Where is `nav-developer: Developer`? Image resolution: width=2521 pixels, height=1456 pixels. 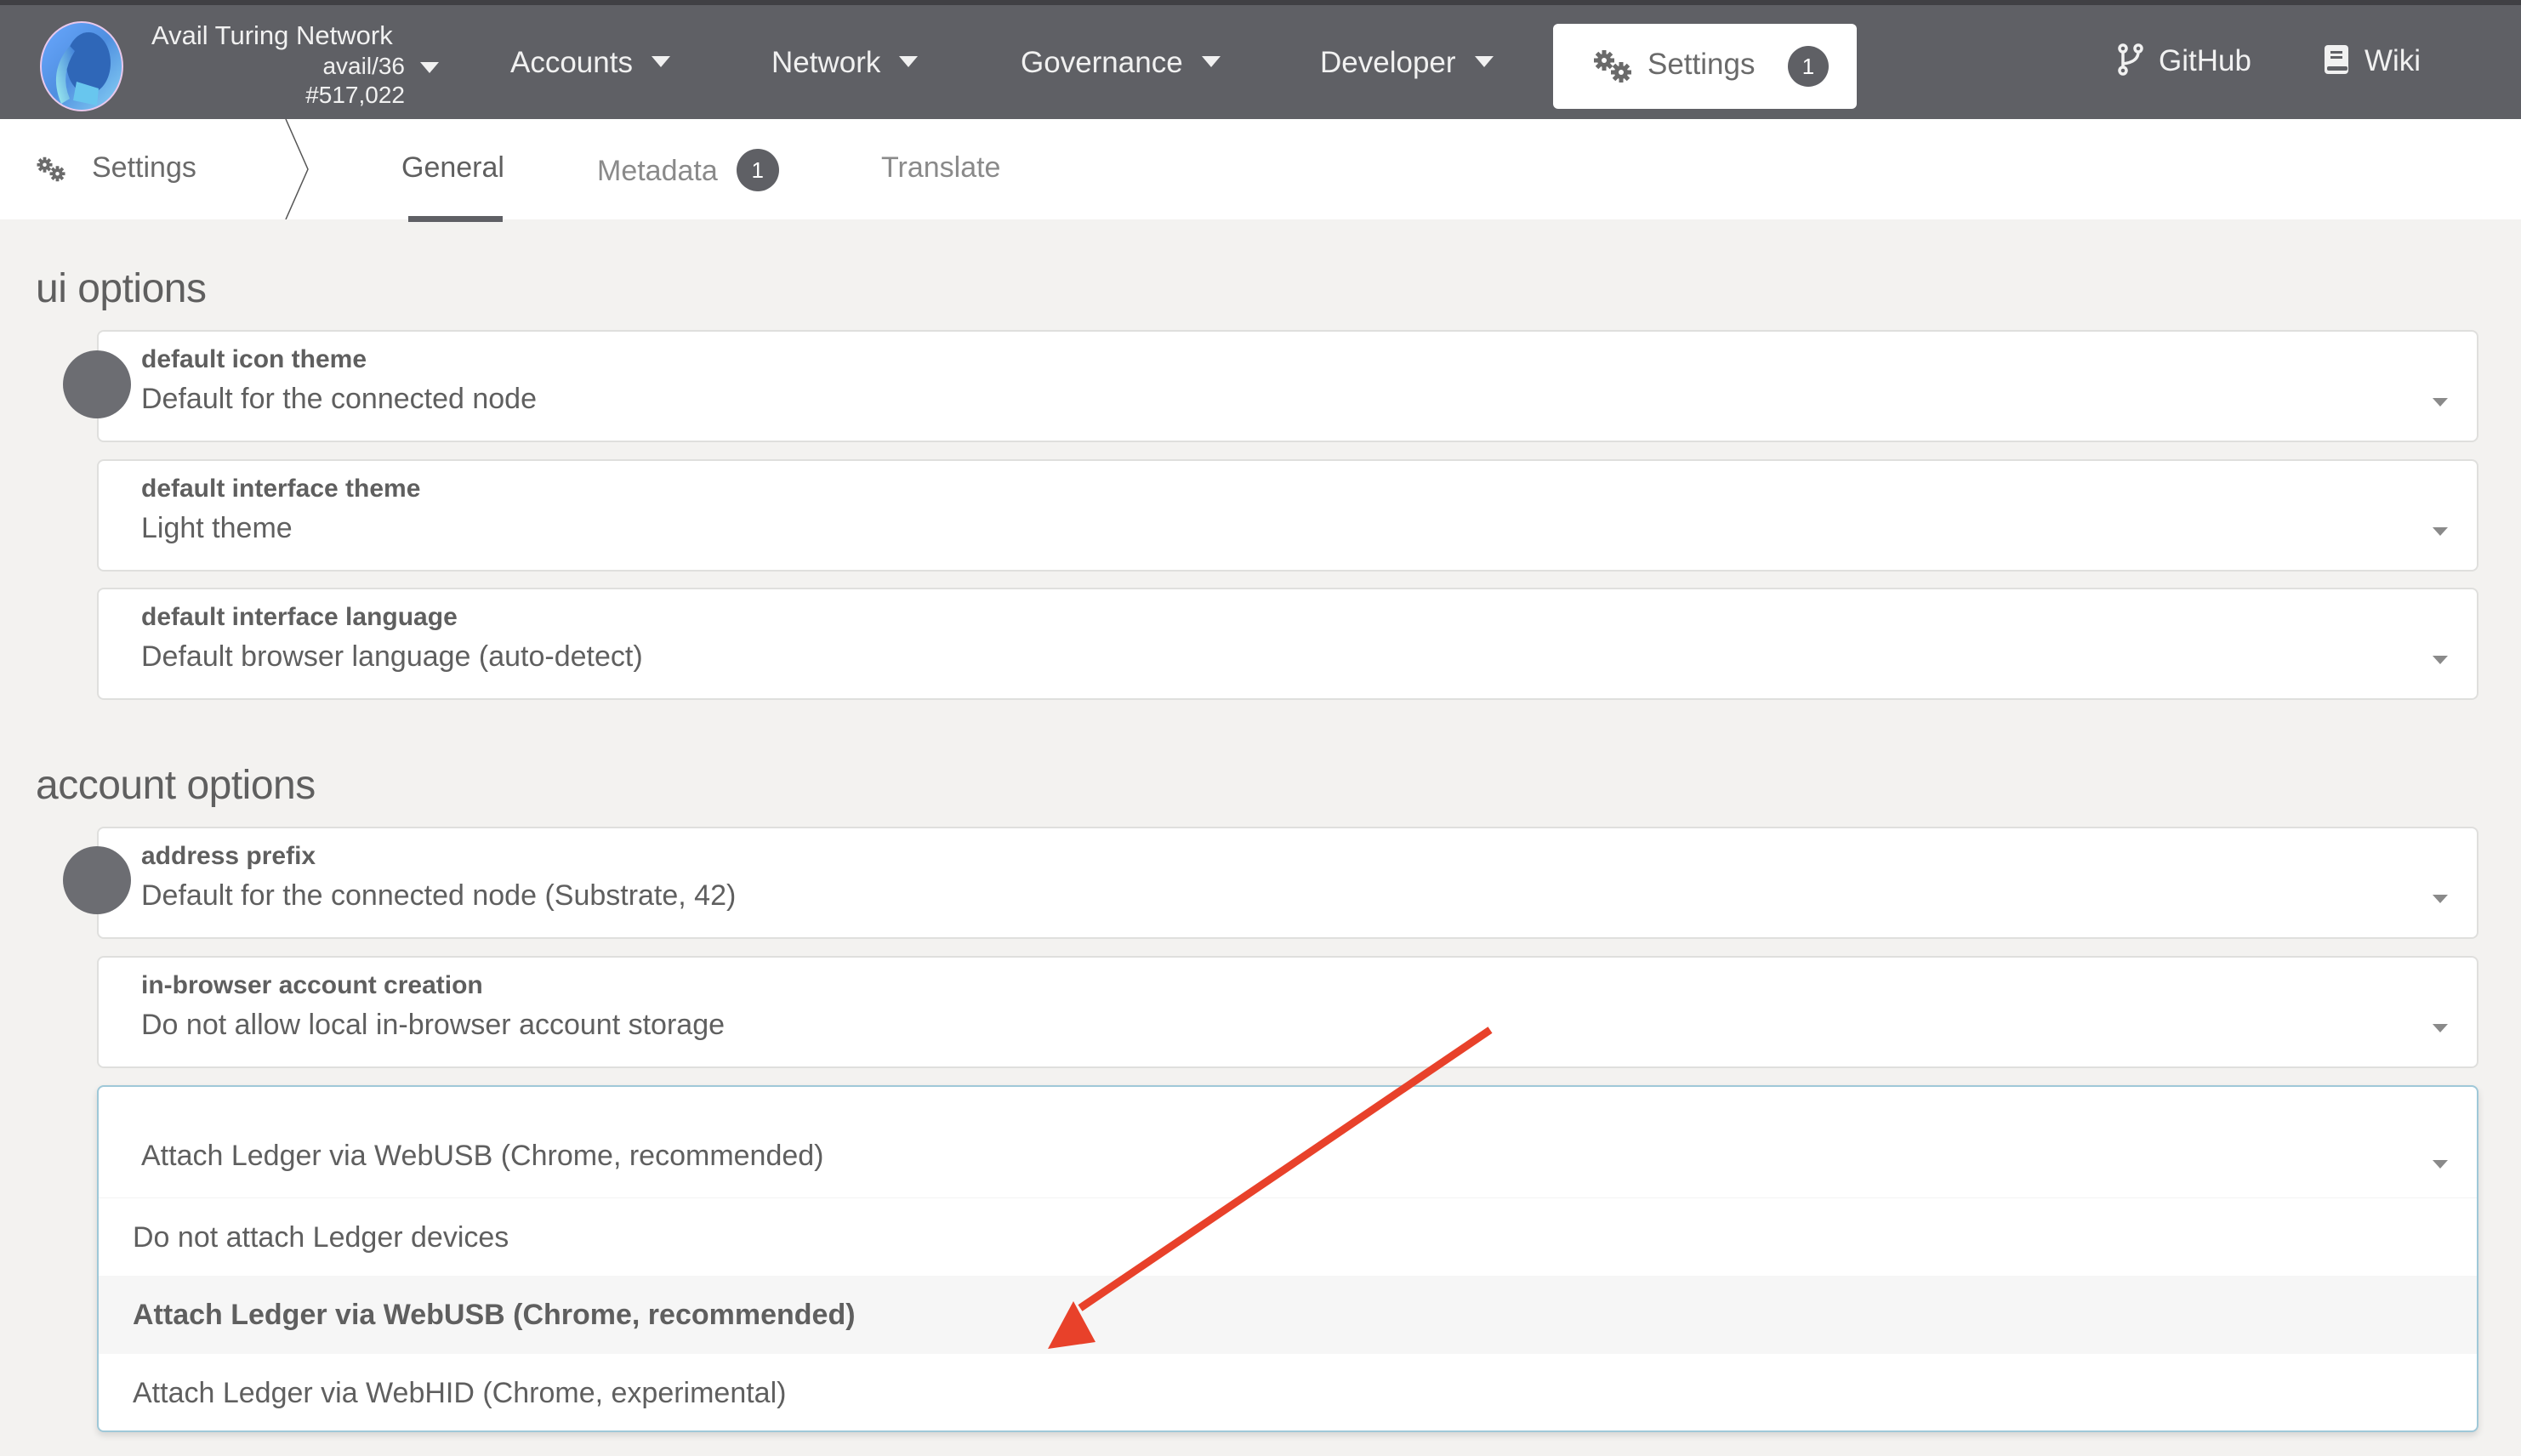 nav-developer: Developer is located at coordinates (1407, 63).